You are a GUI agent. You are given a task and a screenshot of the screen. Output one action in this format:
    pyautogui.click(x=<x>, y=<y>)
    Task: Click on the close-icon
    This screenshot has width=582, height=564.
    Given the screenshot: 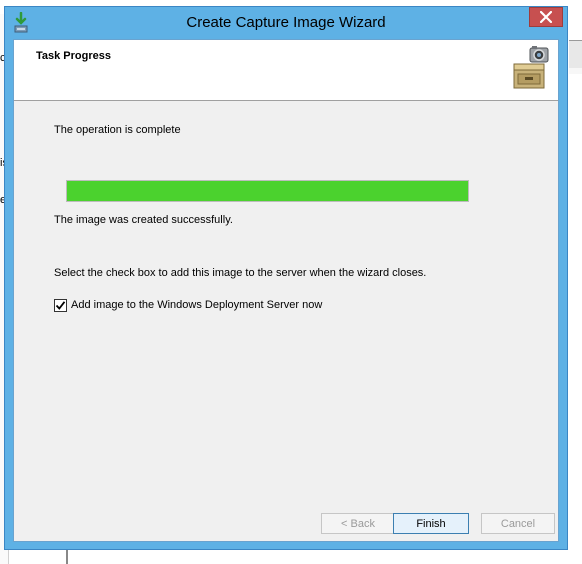 What is the action you would take?
    pyautogui.click(x=546, y=17)
    